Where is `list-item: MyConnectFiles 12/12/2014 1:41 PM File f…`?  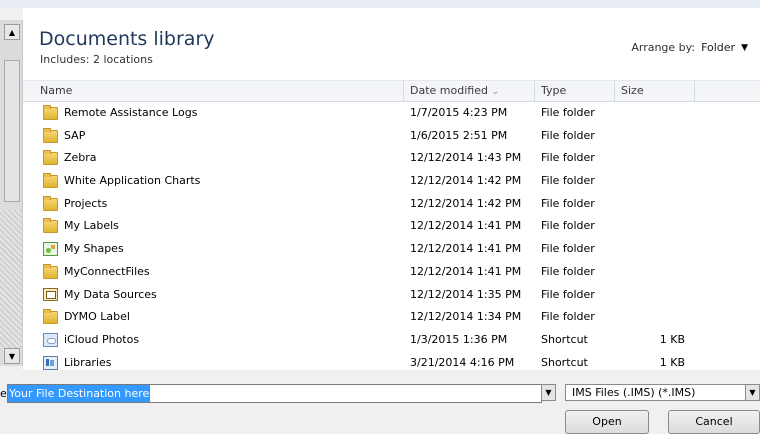 list-item: MyConnectFiles 12/12/2014 1:41 PM File f… is located at coordinates (391, 272).